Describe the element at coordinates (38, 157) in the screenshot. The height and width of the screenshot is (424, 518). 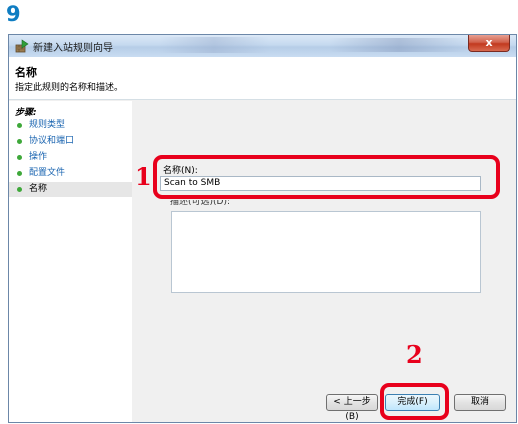
I see `step-label: 操作` at that location.